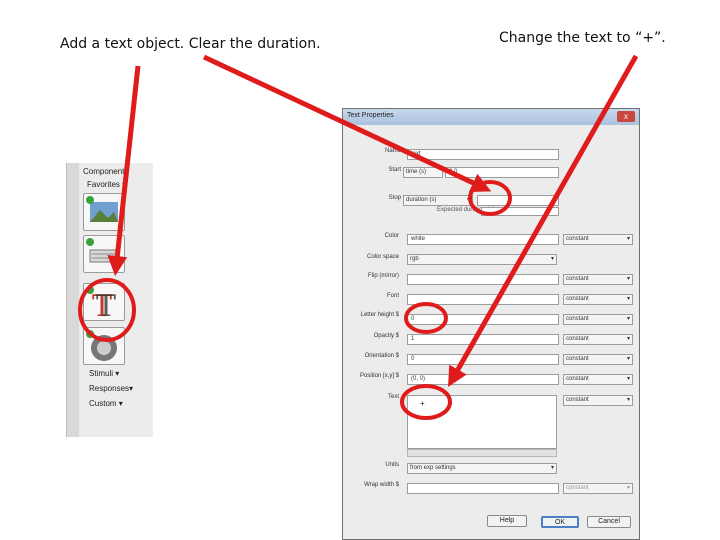 Image resolution: width=720 pixels, height=540 pixels. I want to click on position-mode-value: constant, so click(577, 379).